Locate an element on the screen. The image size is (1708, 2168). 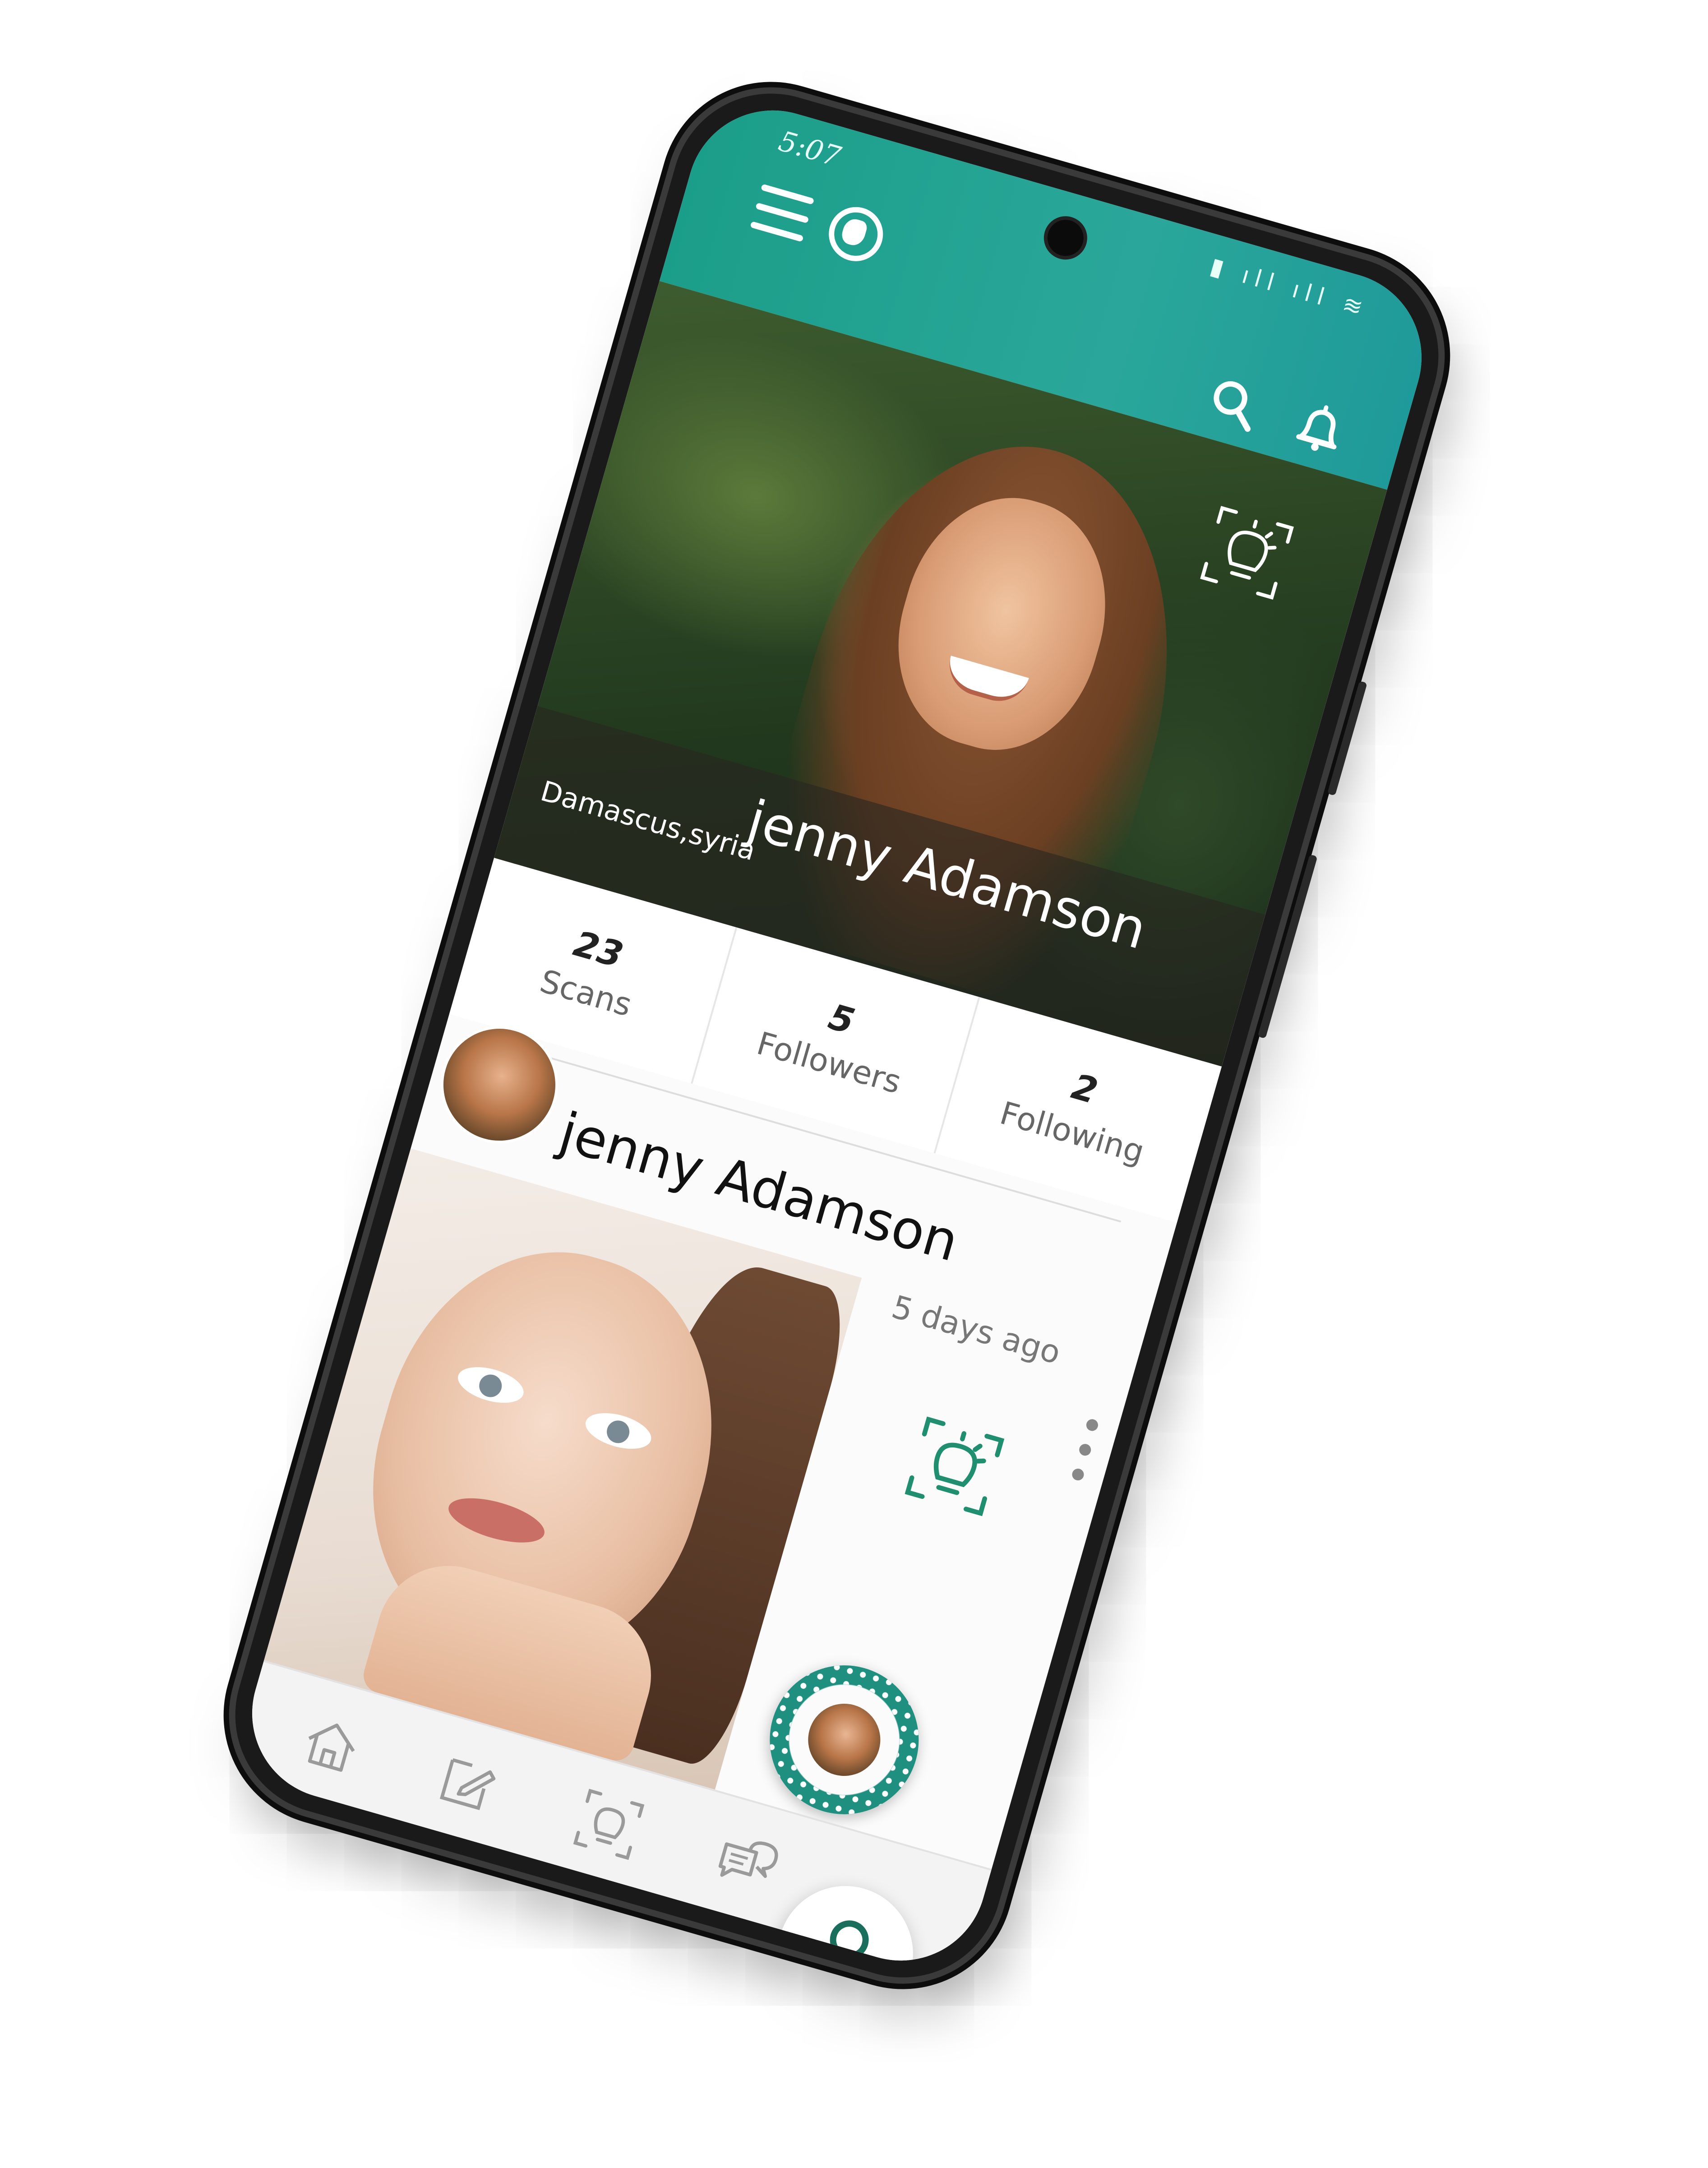
home-button-icon is located at coordinates (547, 1981).